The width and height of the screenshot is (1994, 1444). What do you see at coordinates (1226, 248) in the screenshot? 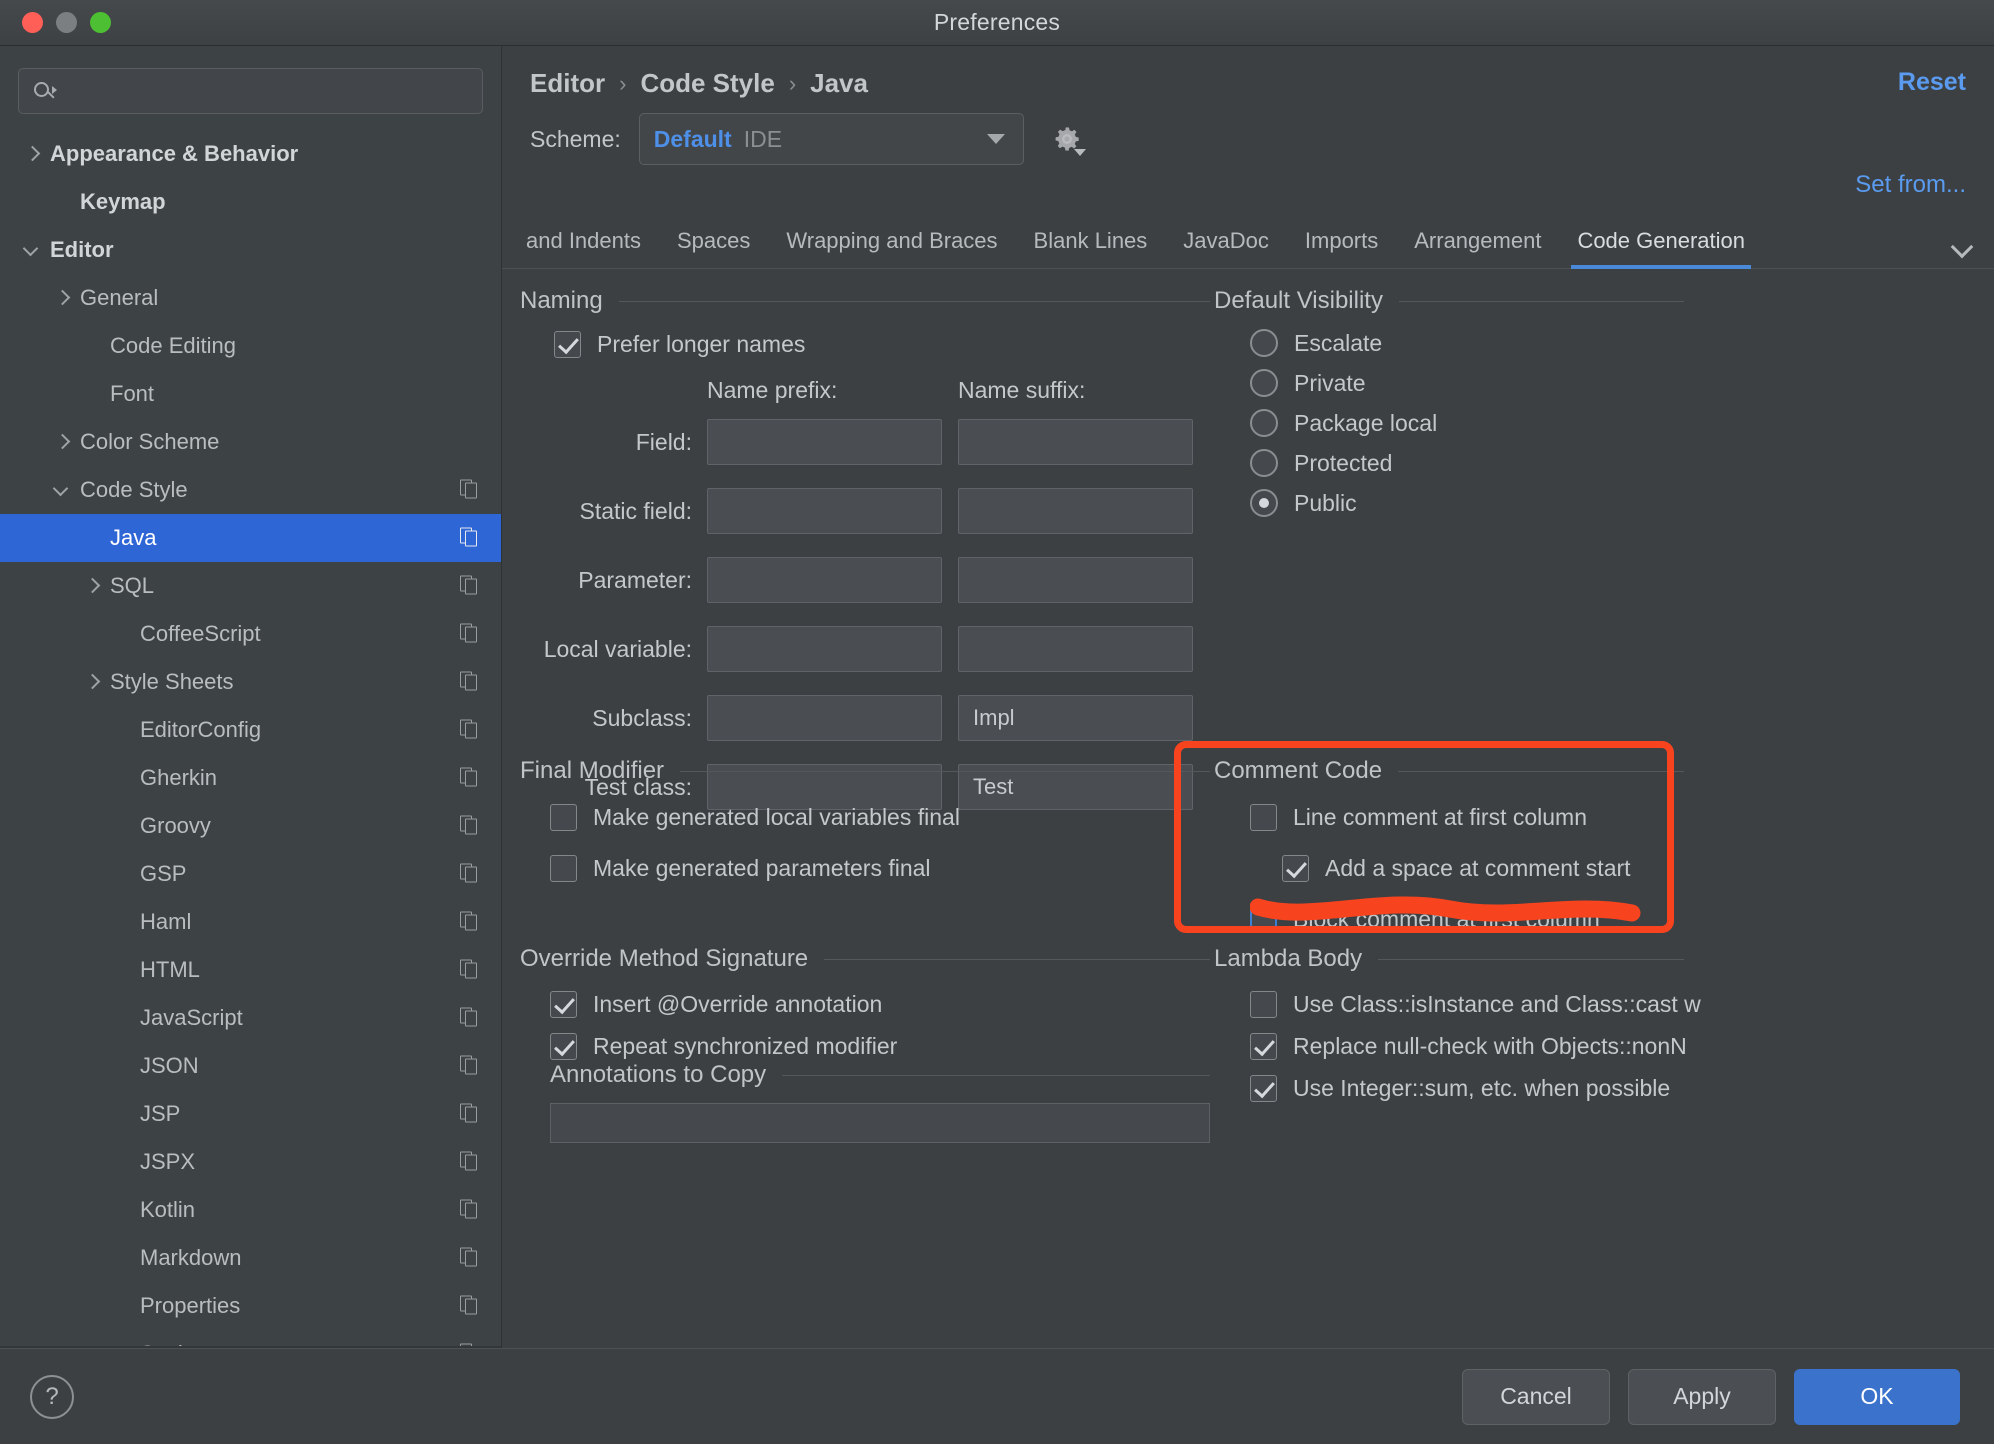
I see `tab-javadoc: JavaDoc` at bounding box center [1226, 248].